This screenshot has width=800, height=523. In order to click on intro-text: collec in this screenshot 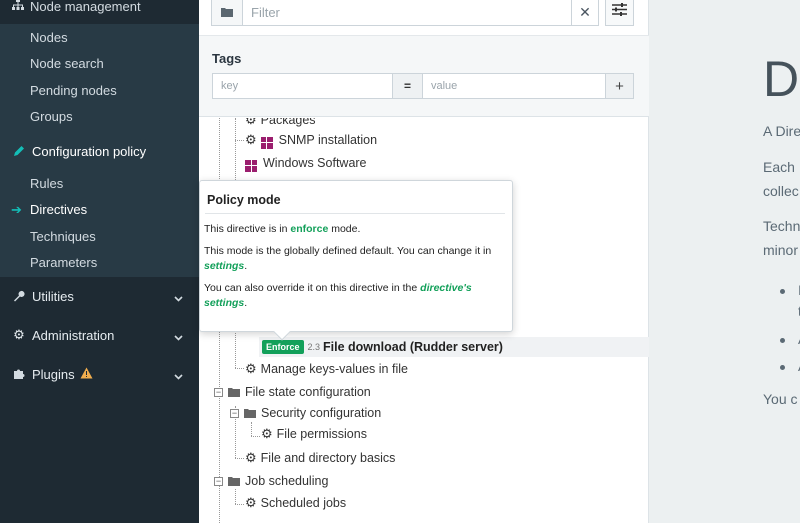, I will do `click(781, 191)`.